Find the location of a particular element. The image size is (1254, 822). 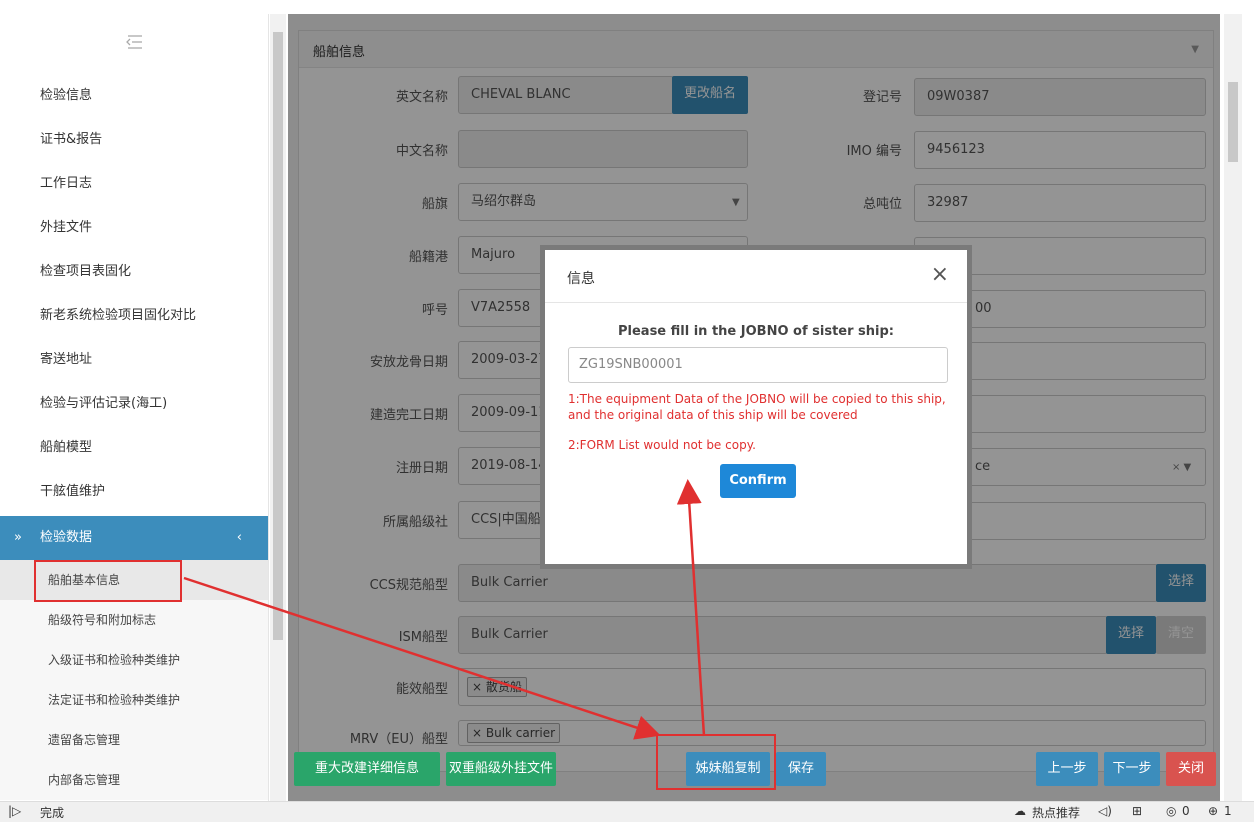

annotation-arrows is located at coordinates (444, 609).